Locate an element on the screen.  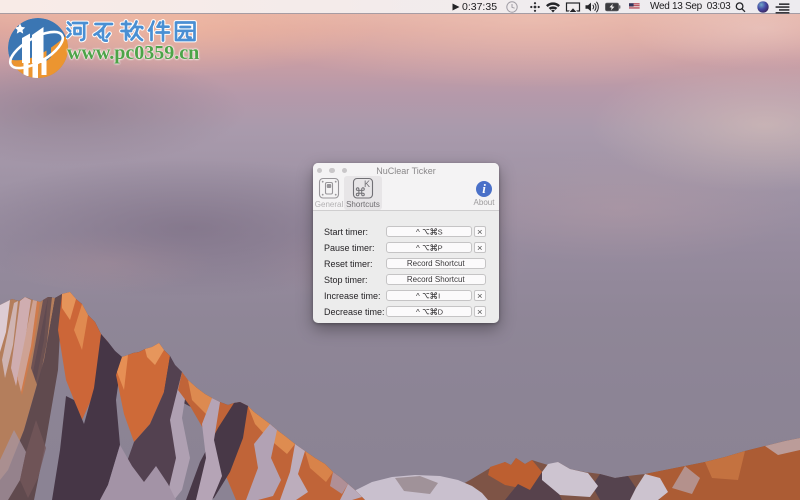
svg-text: P is located at coordinates (440, 248).